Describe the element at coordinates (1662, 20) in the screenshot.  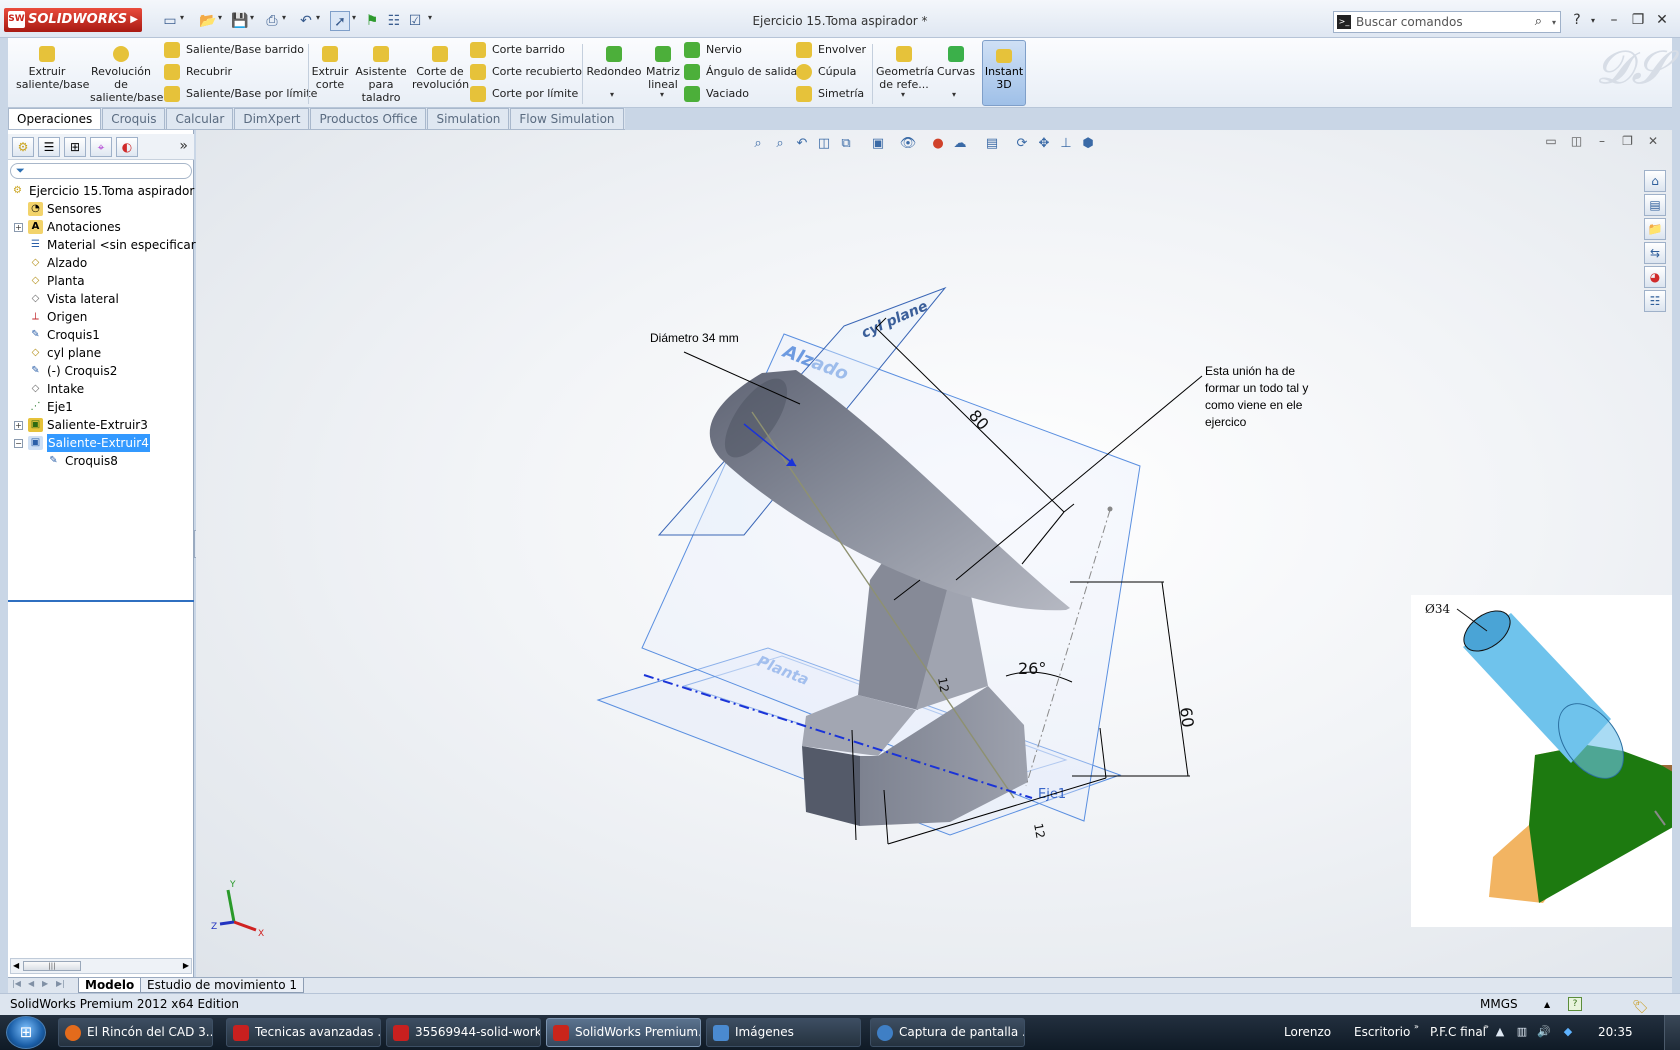
I see `close-icon: ✕` at that location.